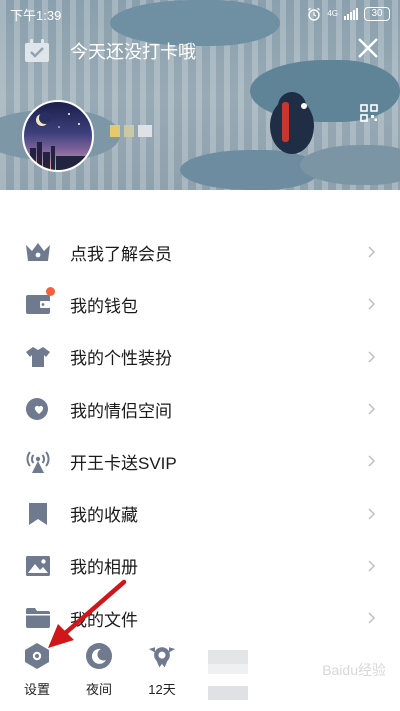  Describe the element at coordinates (131, 131) in the screenshot. I see `blurred-username` at that location.